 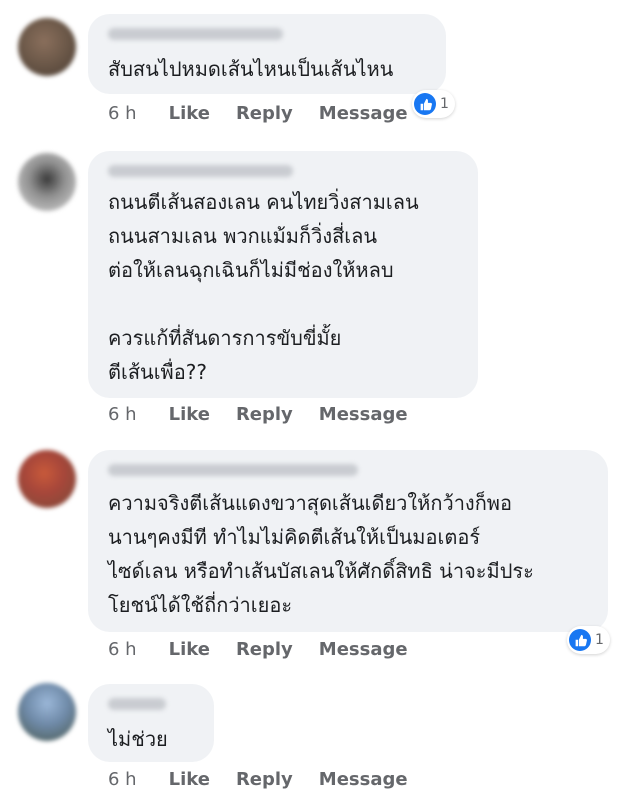 I want to click on reaction-badge: 1, so click(x=588, y=640).